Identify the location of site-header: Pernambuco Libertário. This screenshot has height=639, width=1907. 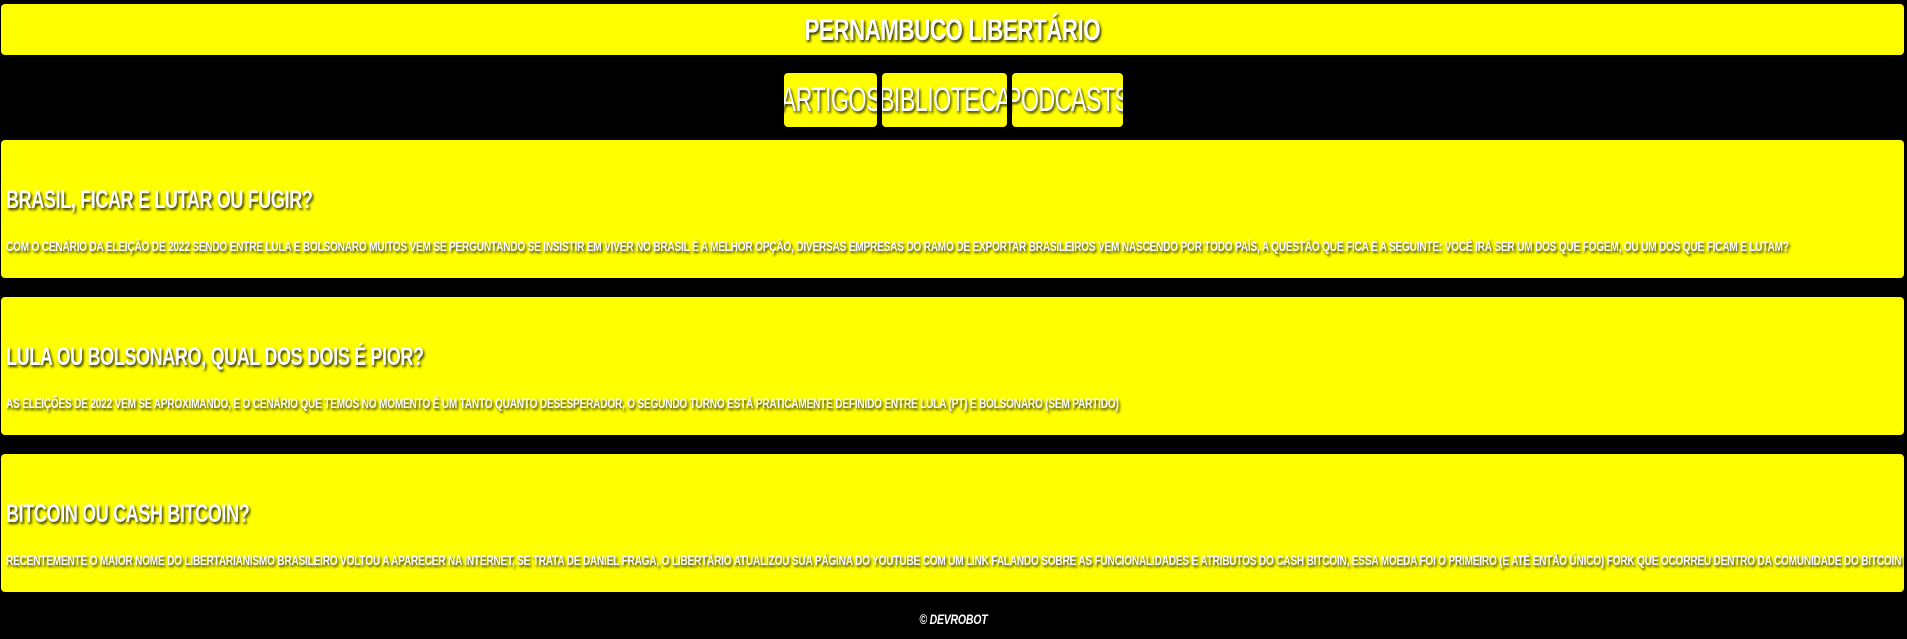
(952, 29).